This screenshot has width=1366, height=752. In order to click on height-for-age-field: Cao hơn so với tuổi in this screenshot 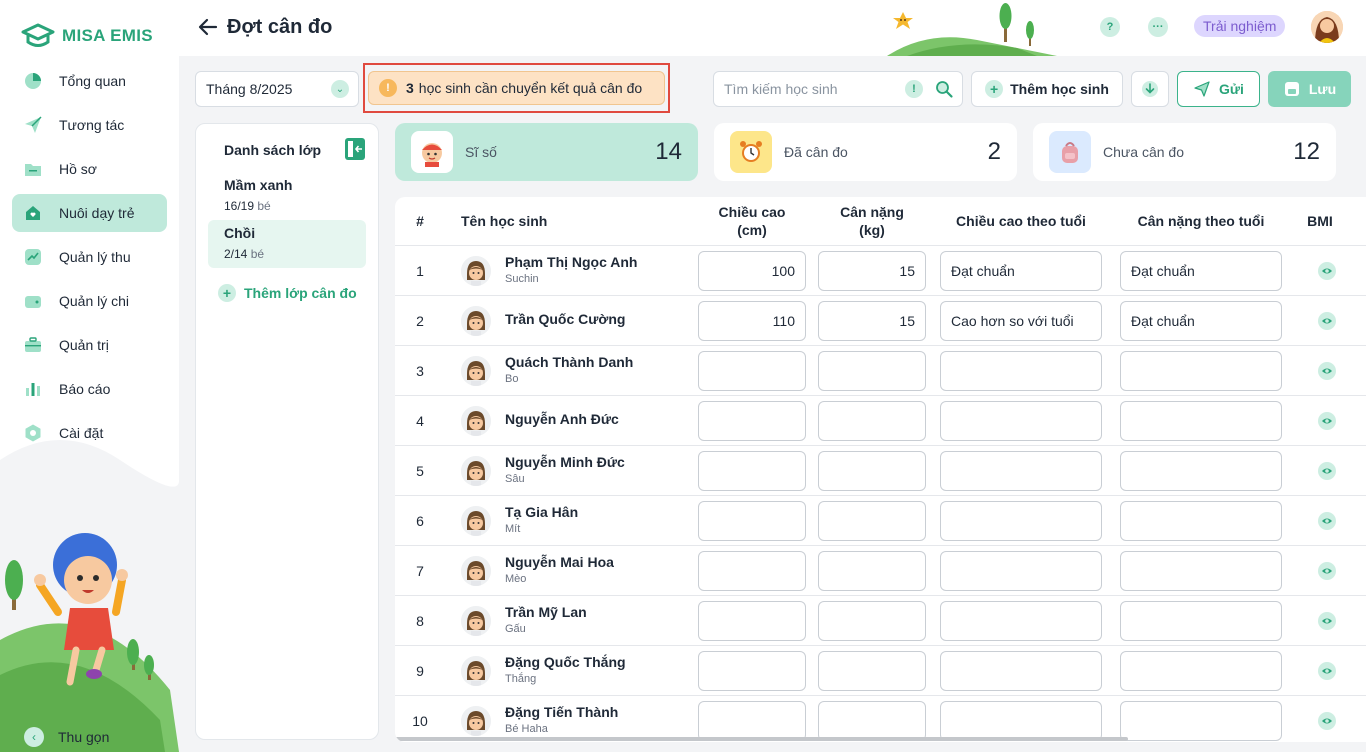, I will do `click(1021, 321)`.